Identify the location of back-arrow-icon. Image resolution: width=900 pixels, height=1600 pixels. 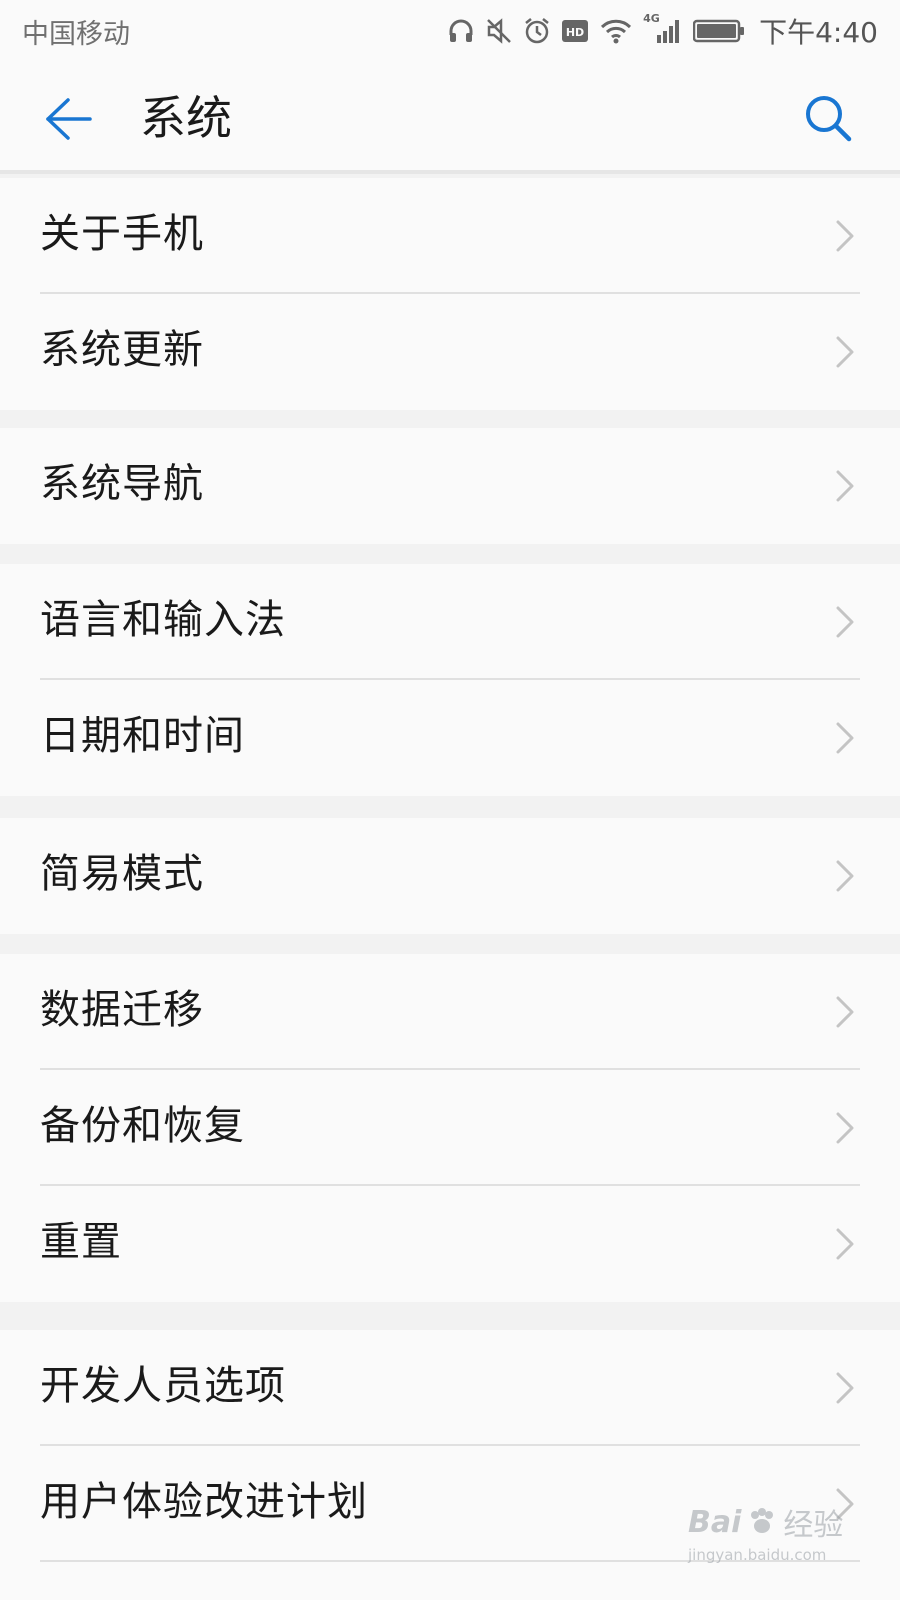
(69, 119).